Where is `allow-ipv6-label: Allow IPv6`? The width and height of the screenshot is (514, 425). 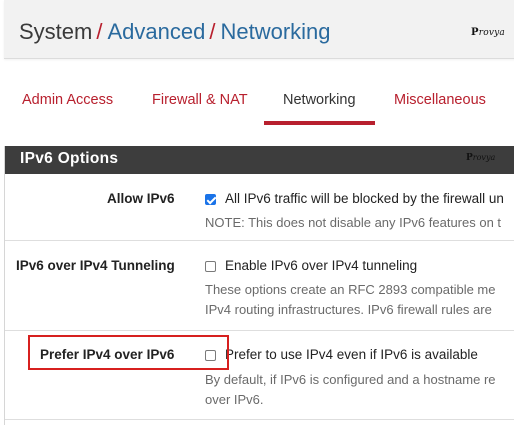 allow-ipv6-label: Allow IPv6 is located at coordinates (141, 198).